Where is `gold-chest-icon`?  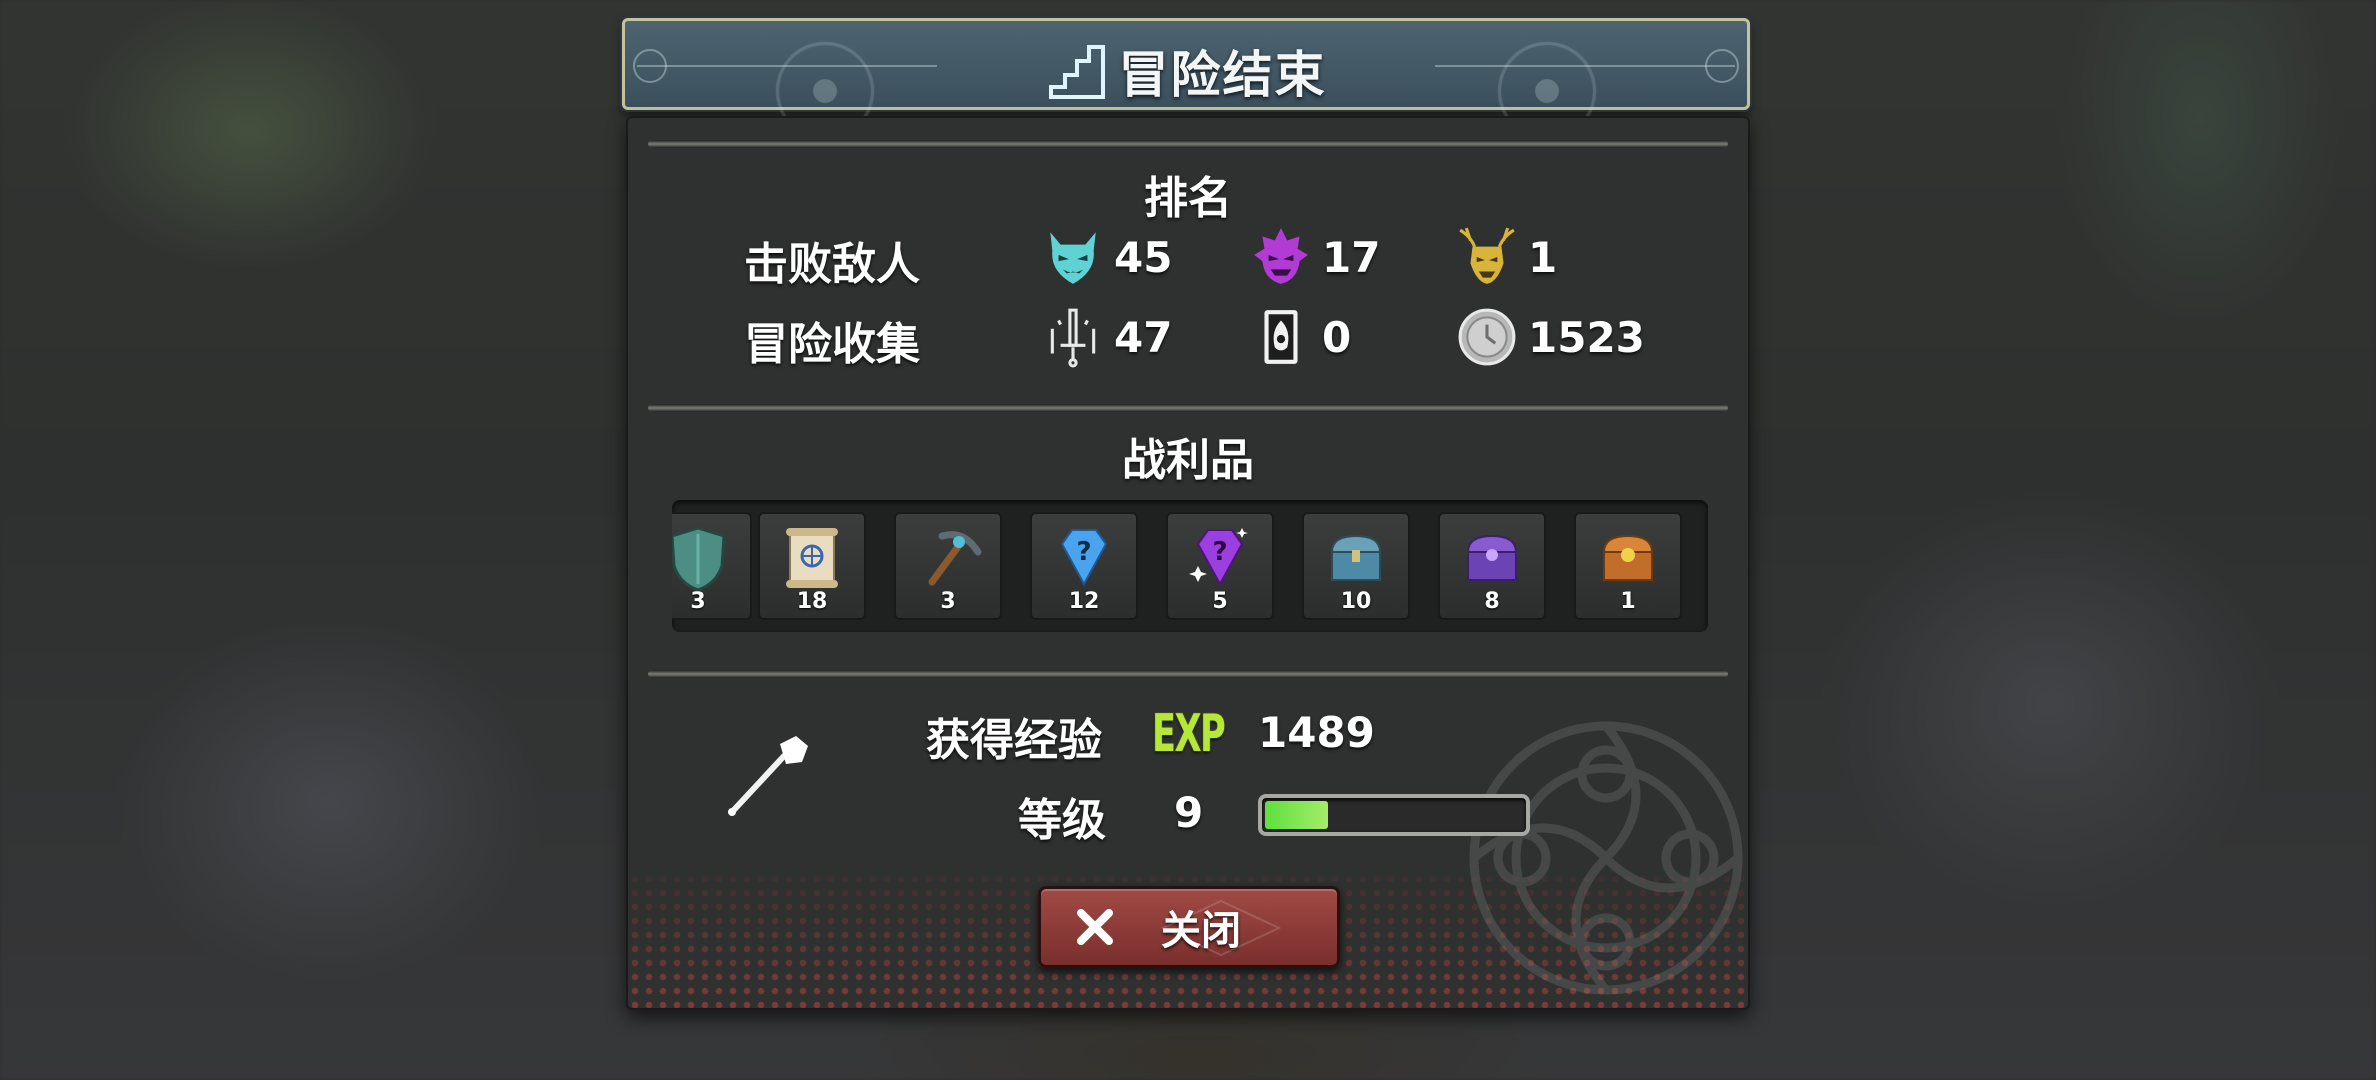 gold-chest-icon is located at coordinates (1628, 557).